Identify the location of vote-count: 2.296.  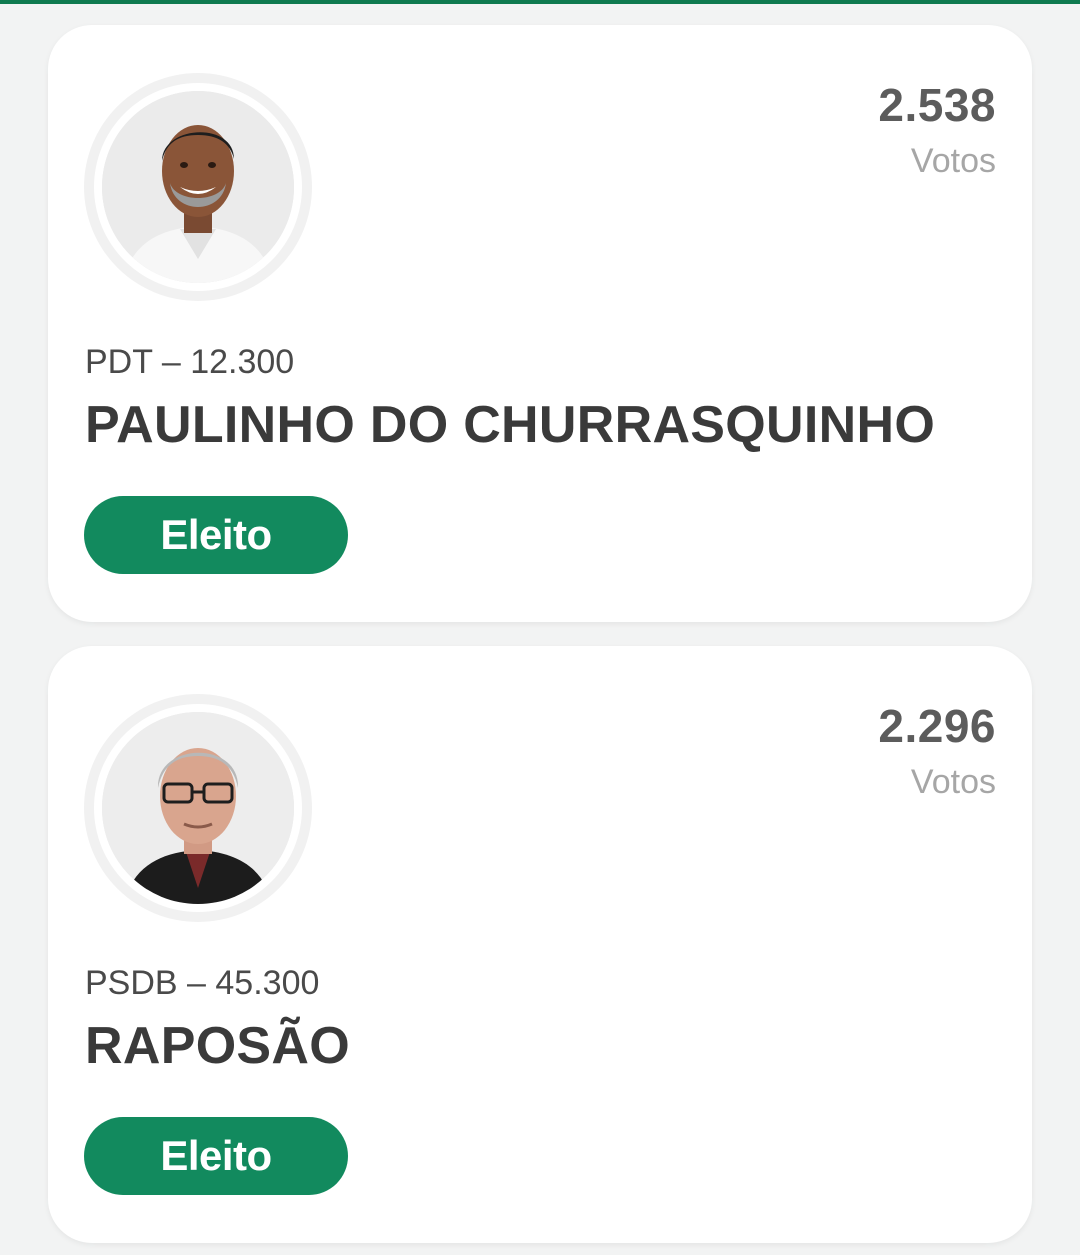
(937, 726).